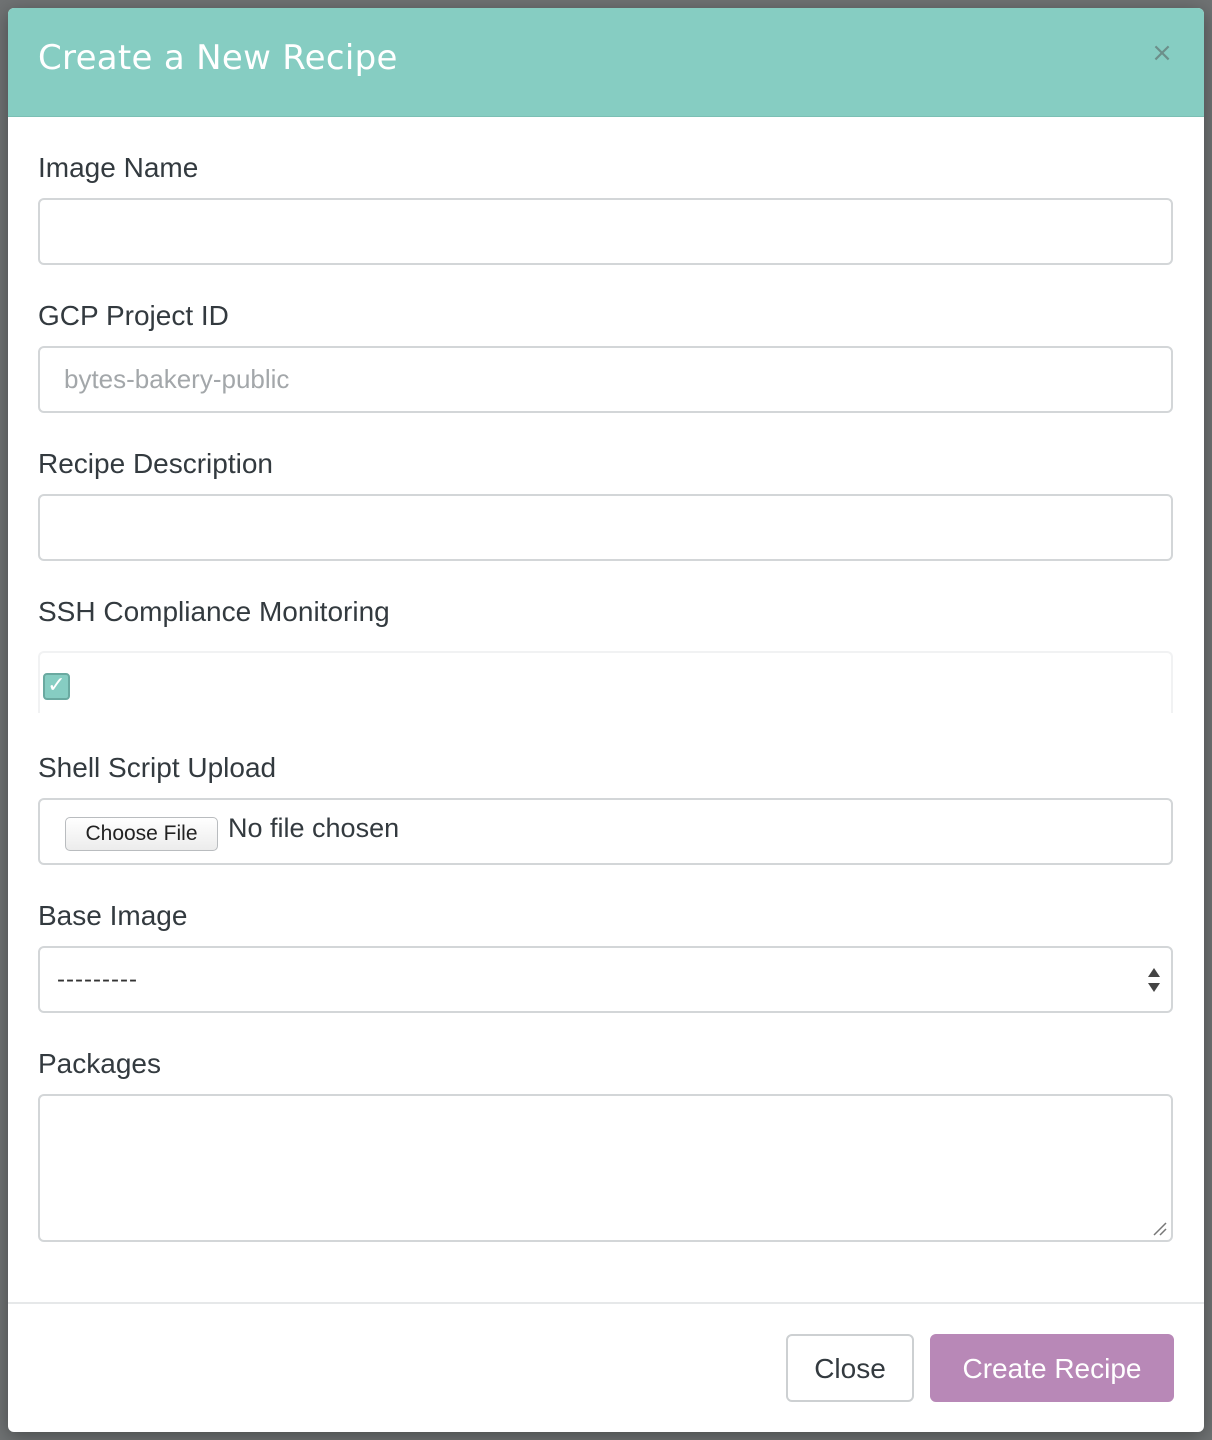  I want to click on create-recipe-button: Create Recipe, so click(1052, 1368).